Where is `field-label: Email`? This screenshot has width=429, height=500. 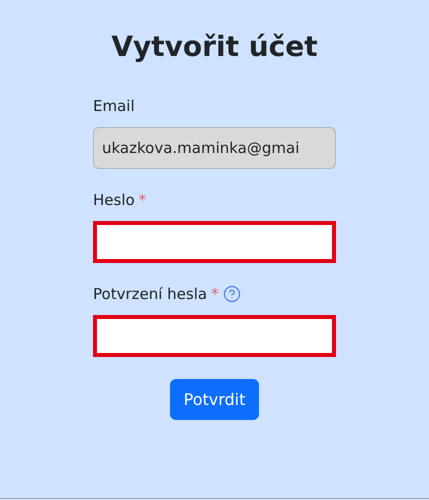
field-label: Email is located at coordinates (114, 106).